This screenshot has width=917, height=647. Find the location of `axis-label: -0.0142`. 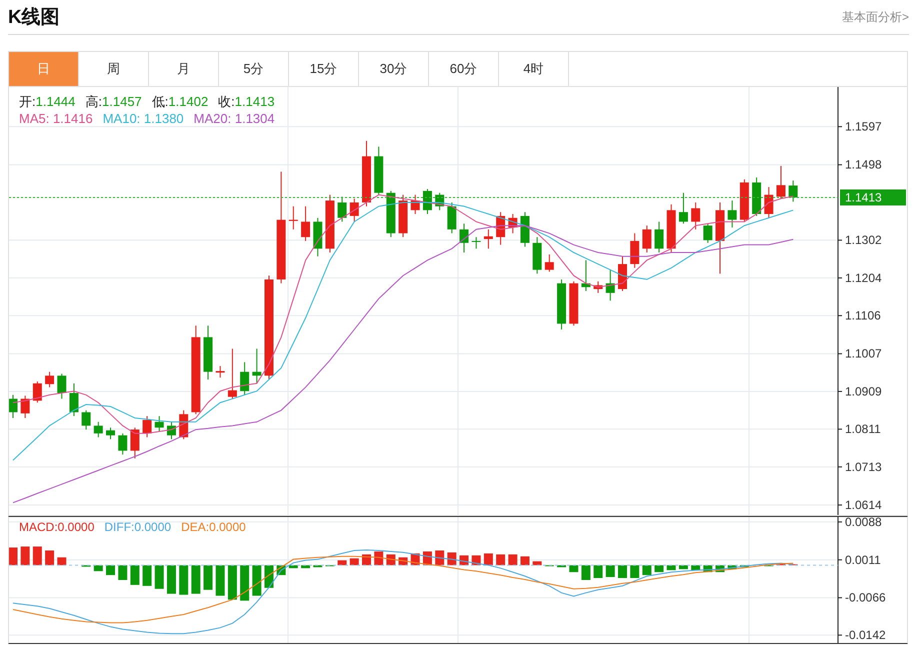

axis-label: -0.0142 is located at coordinates (865, 635).